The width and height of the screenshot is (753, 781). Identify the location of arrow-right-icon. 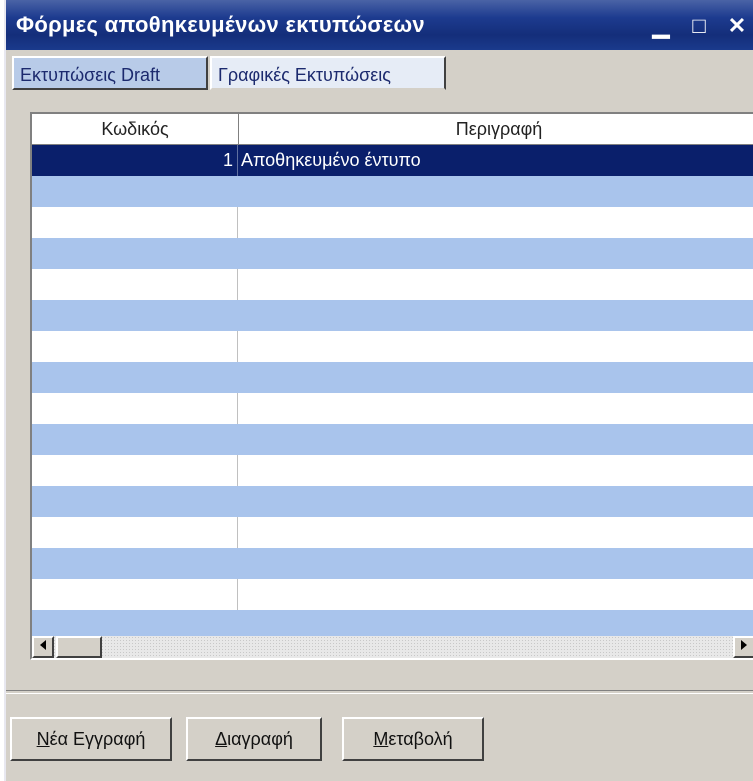
(744, 645).